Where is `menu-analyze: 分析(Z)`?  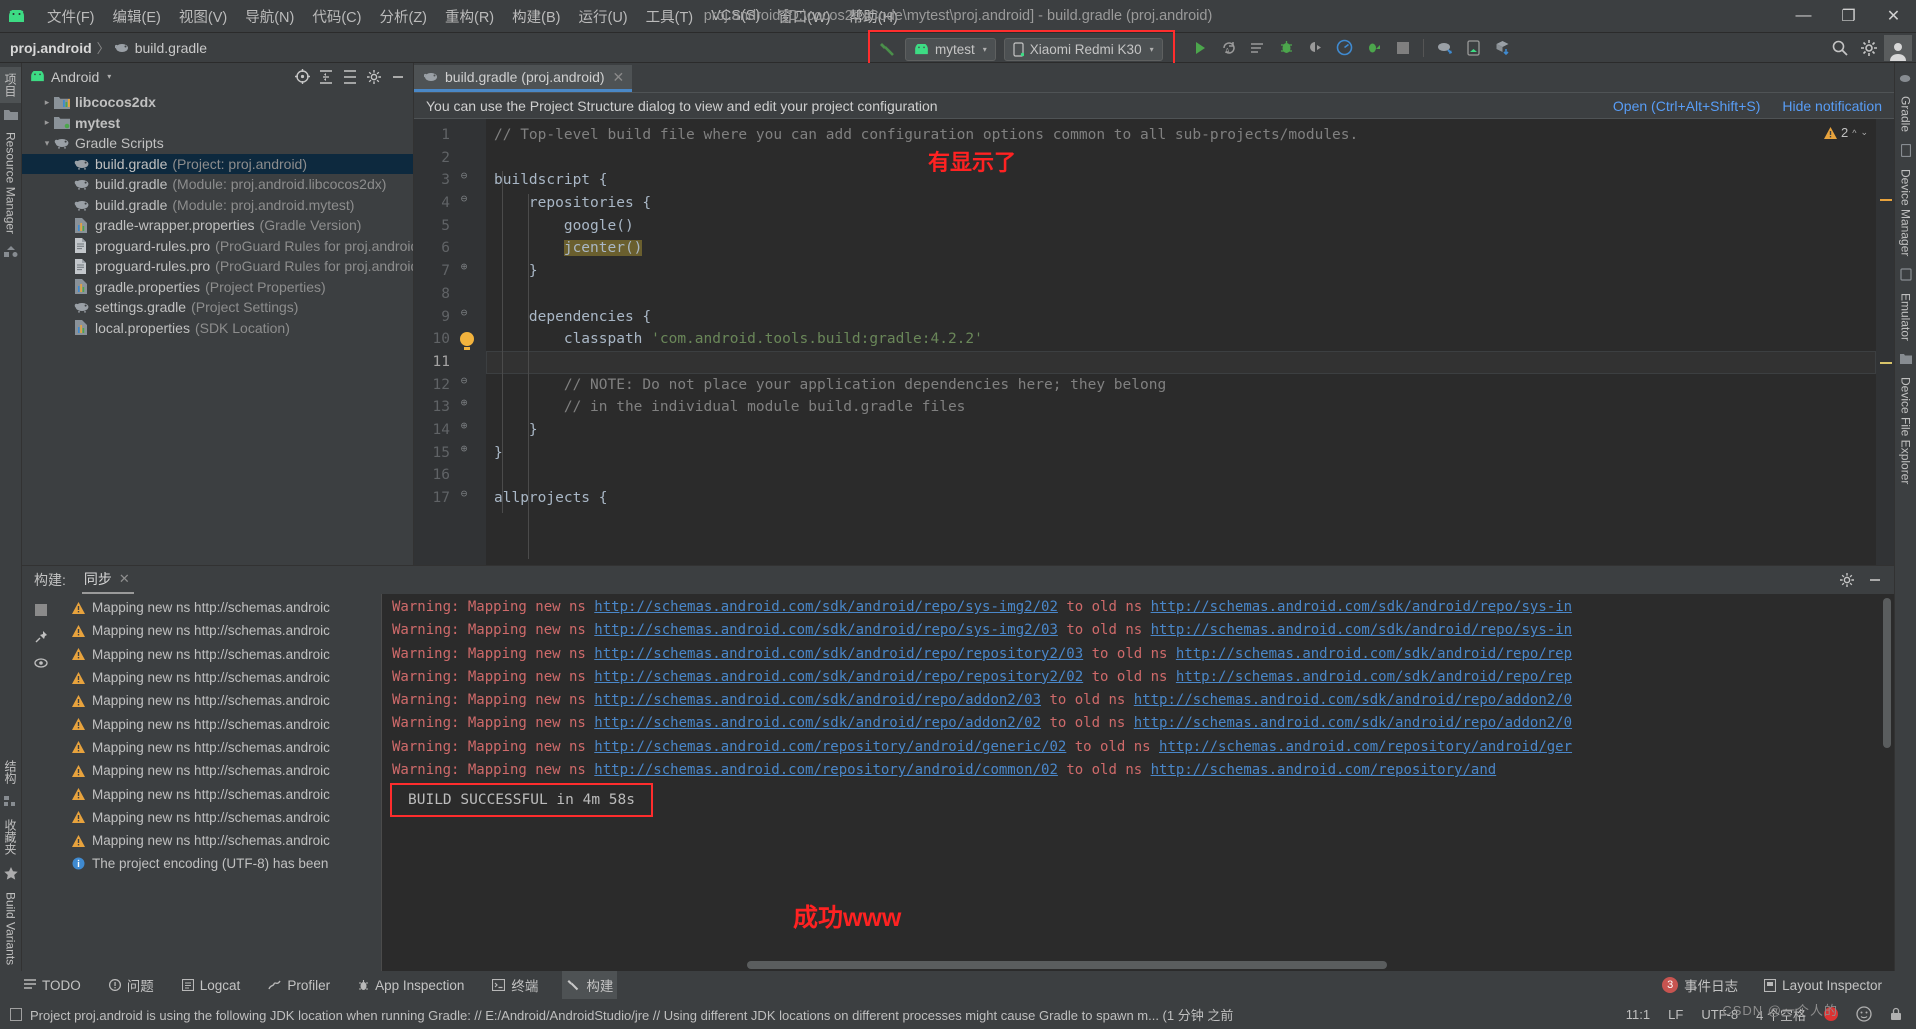 menu-analyze: 分析(Z) is located at coordinates (403, 16).